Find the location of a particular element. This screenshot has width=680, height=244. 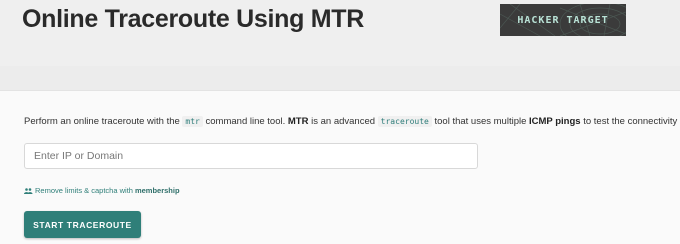

start-traceroute-button: START TRACEROUTE is located at coordinates (82, 224).